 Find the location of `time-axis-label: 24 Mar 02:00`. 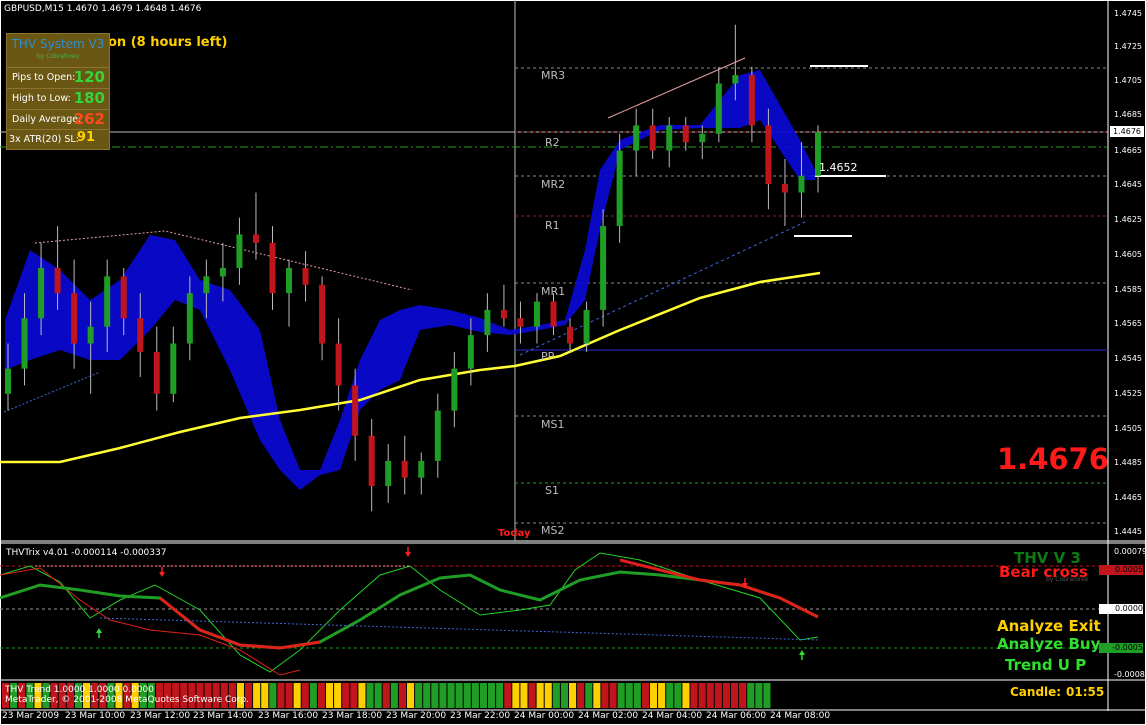

time-axis-label: 24 Mar 02:00 is located at coordinates (608, 716).